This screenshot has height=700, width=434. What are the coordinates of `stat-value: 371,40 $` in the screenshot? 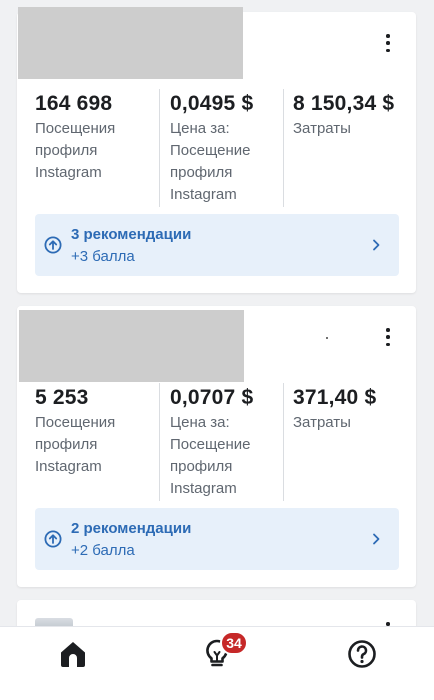 It's located at (335, 397).